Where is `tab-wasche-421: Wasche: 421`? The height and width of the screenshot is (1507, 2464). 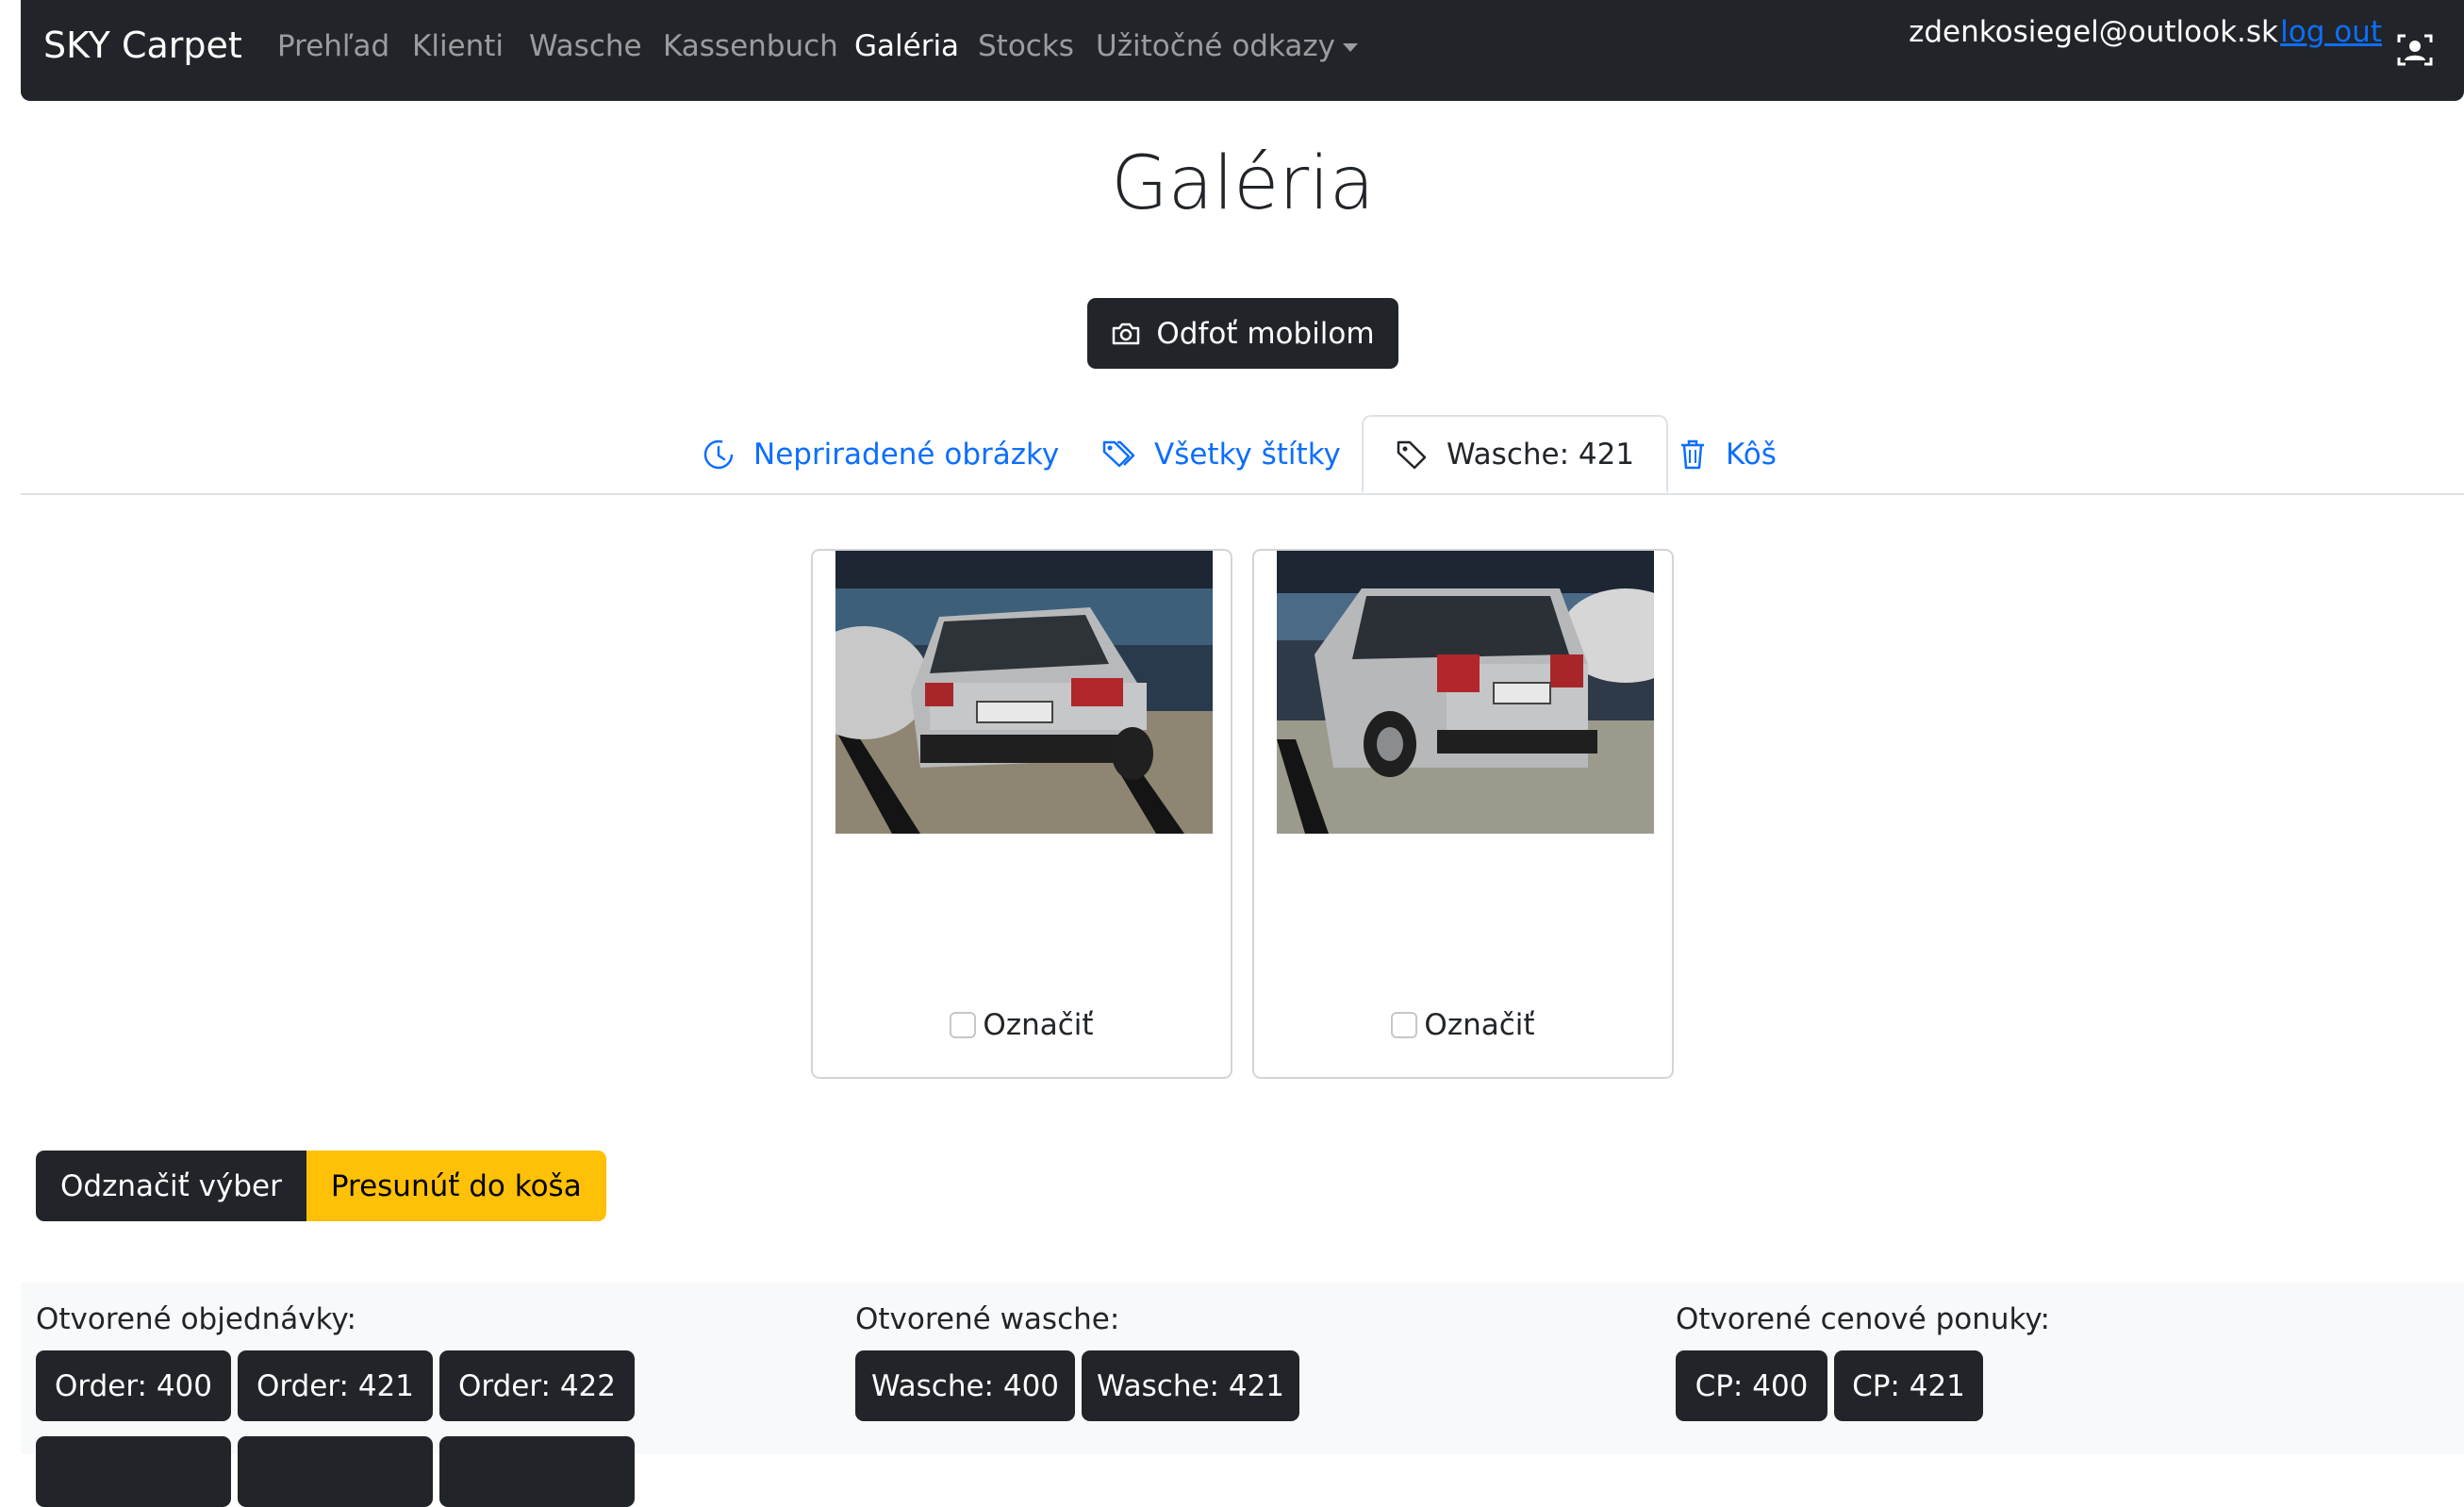
tab-wasche-421: Wasche: 421 is located at coordinates (1515, 454).